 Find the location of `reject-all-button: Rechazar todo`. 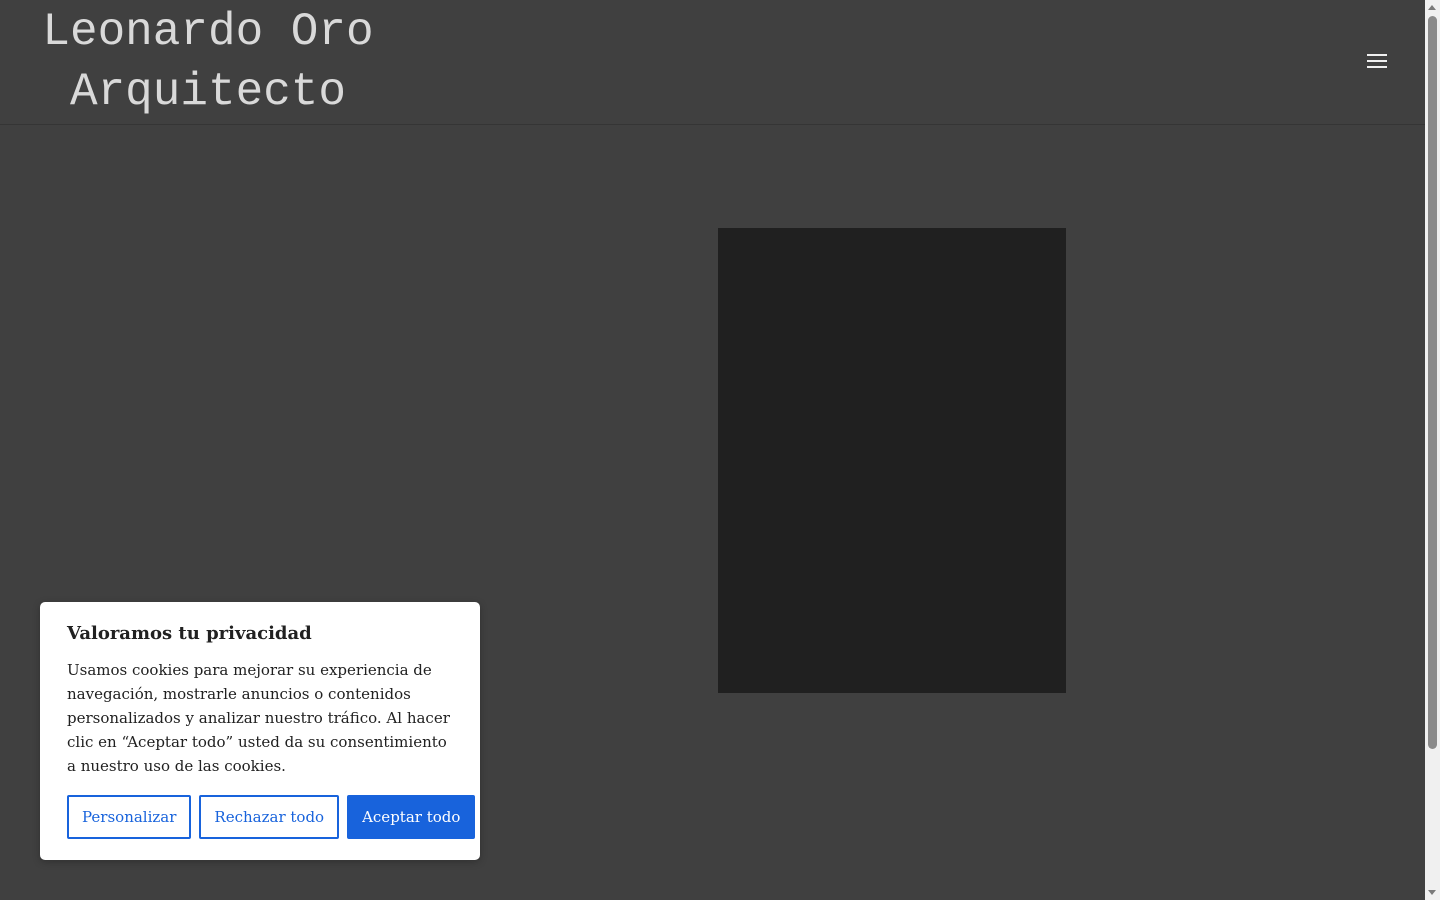

reject-all-button: Rechazar todo is located at coordinates (269, 817).